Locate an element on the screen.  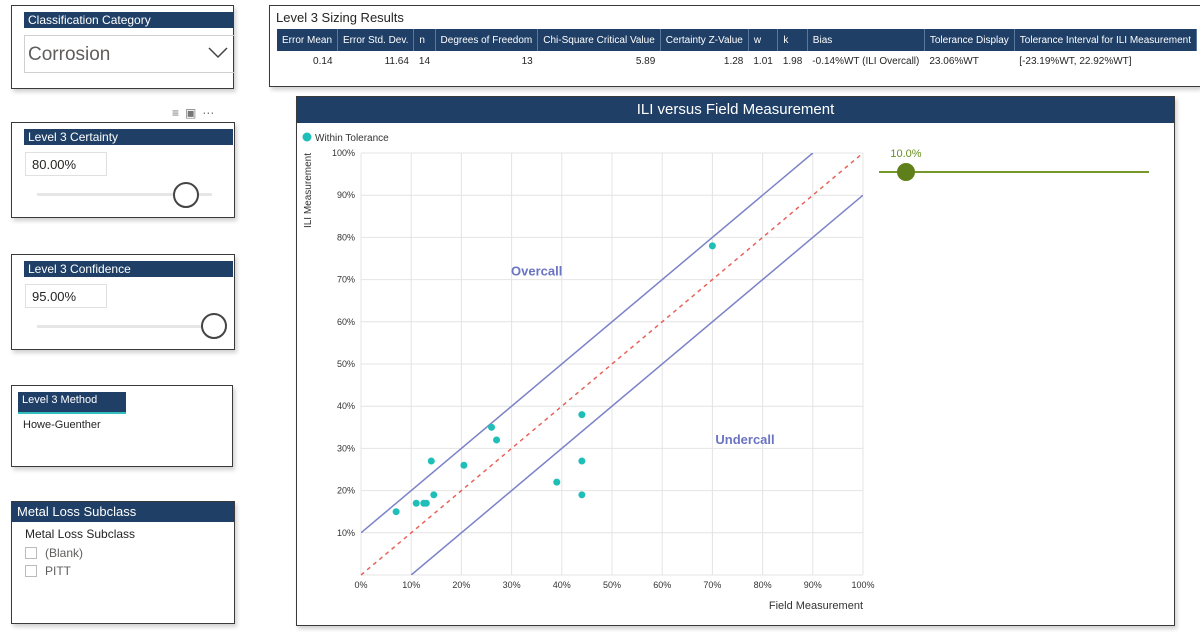
column-header: Error Std. Dev. is located at coordinates (376, 40).